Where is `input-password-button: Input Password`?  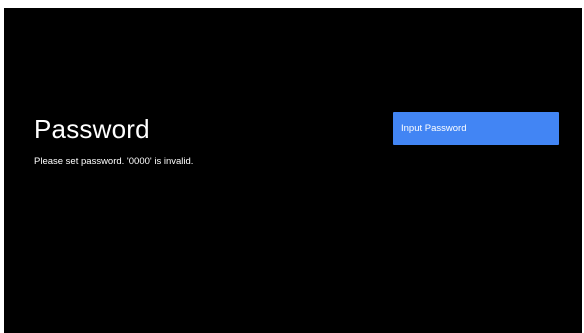 input-password-button: Input Password is located at coordinates (476, 128).